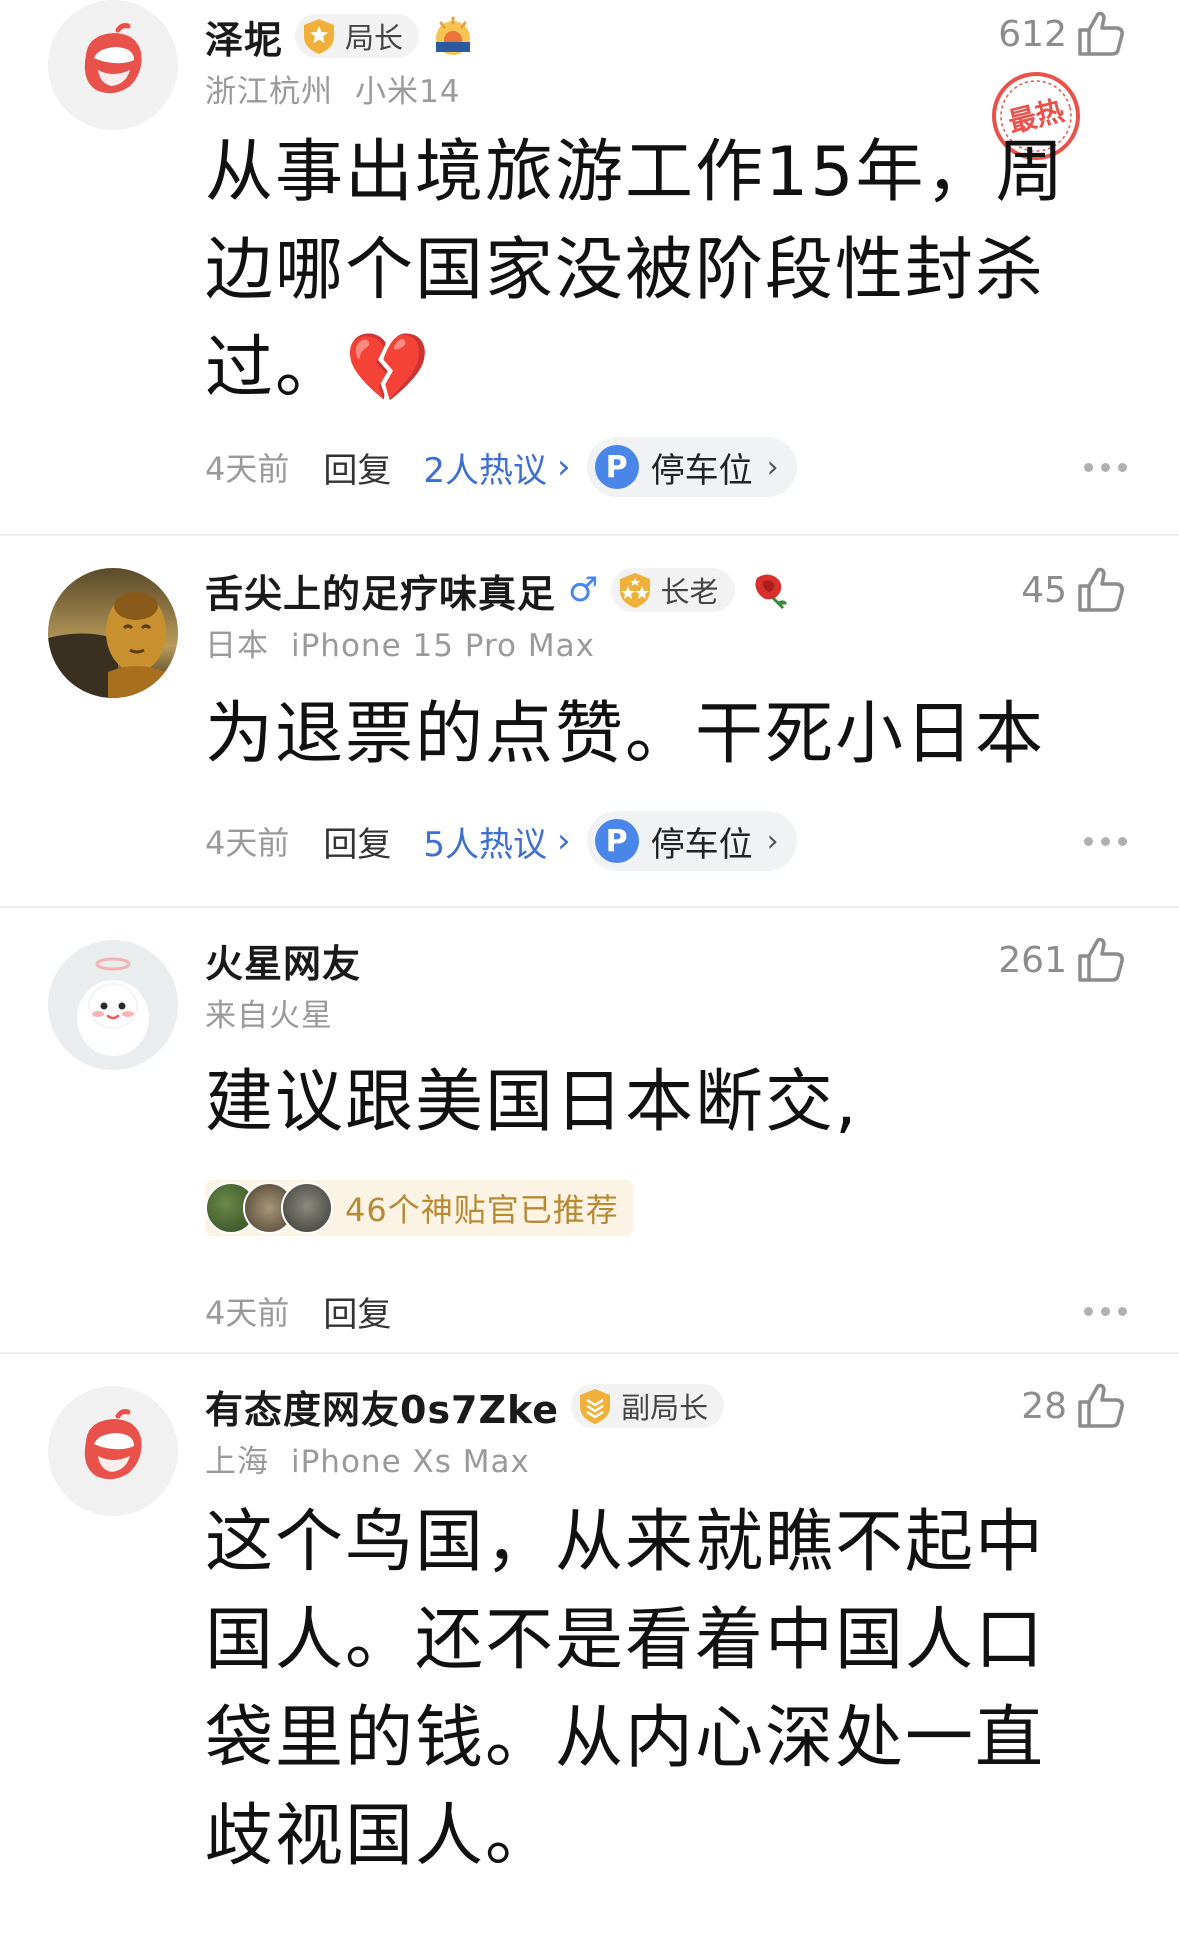 The image size is (1179, 1937). I want to click on user-meta: 日本 iPhone 15 Pro Max, so click(400, 642).